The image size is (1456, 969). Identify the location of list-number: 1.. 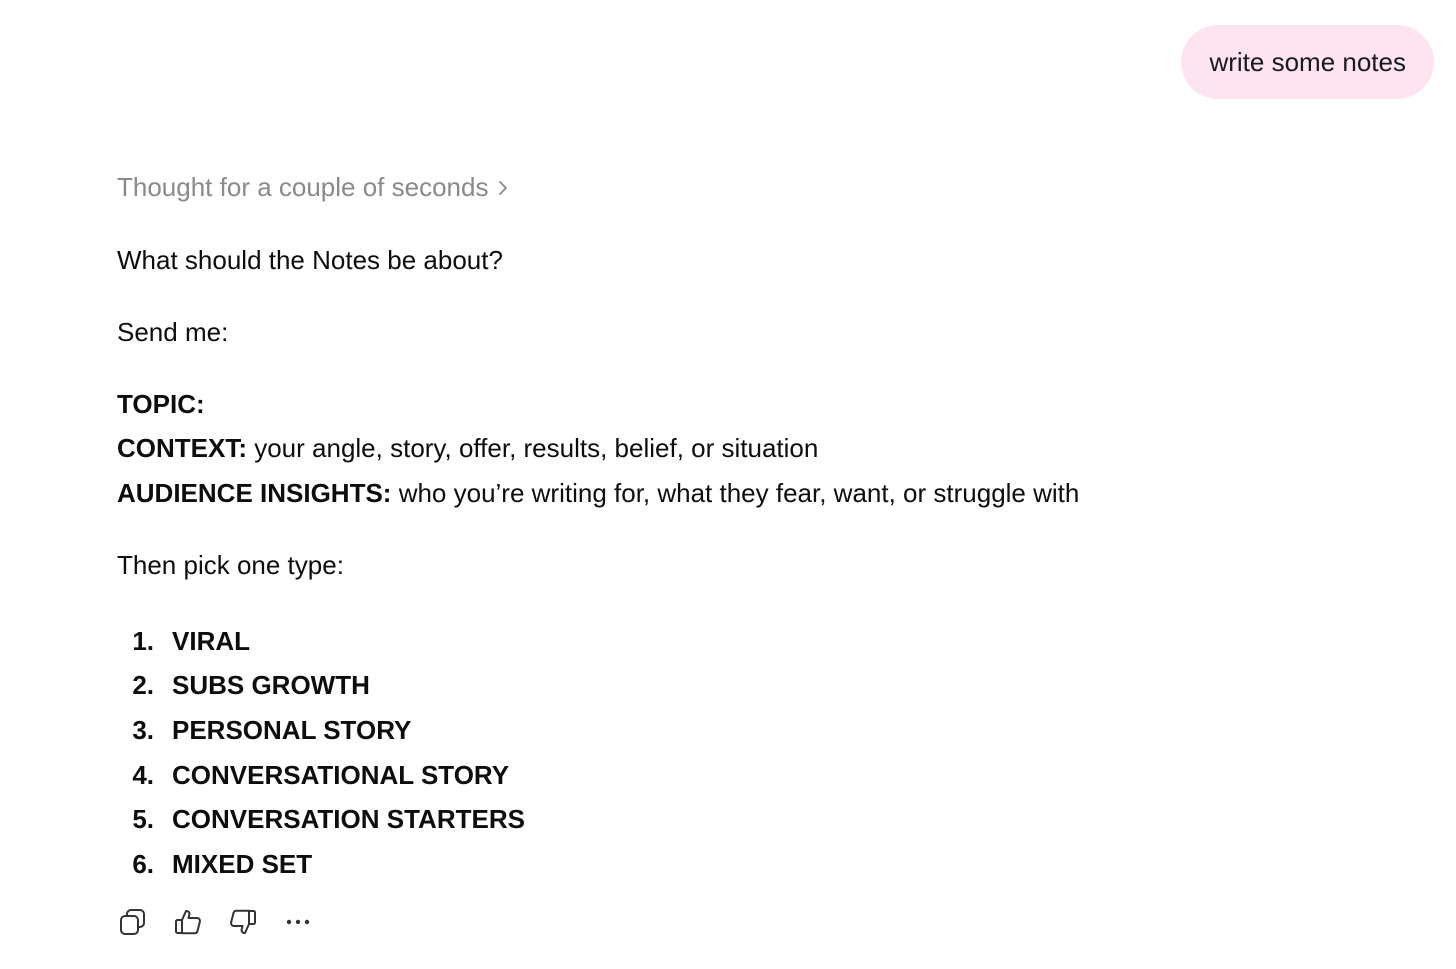
(143, 640).